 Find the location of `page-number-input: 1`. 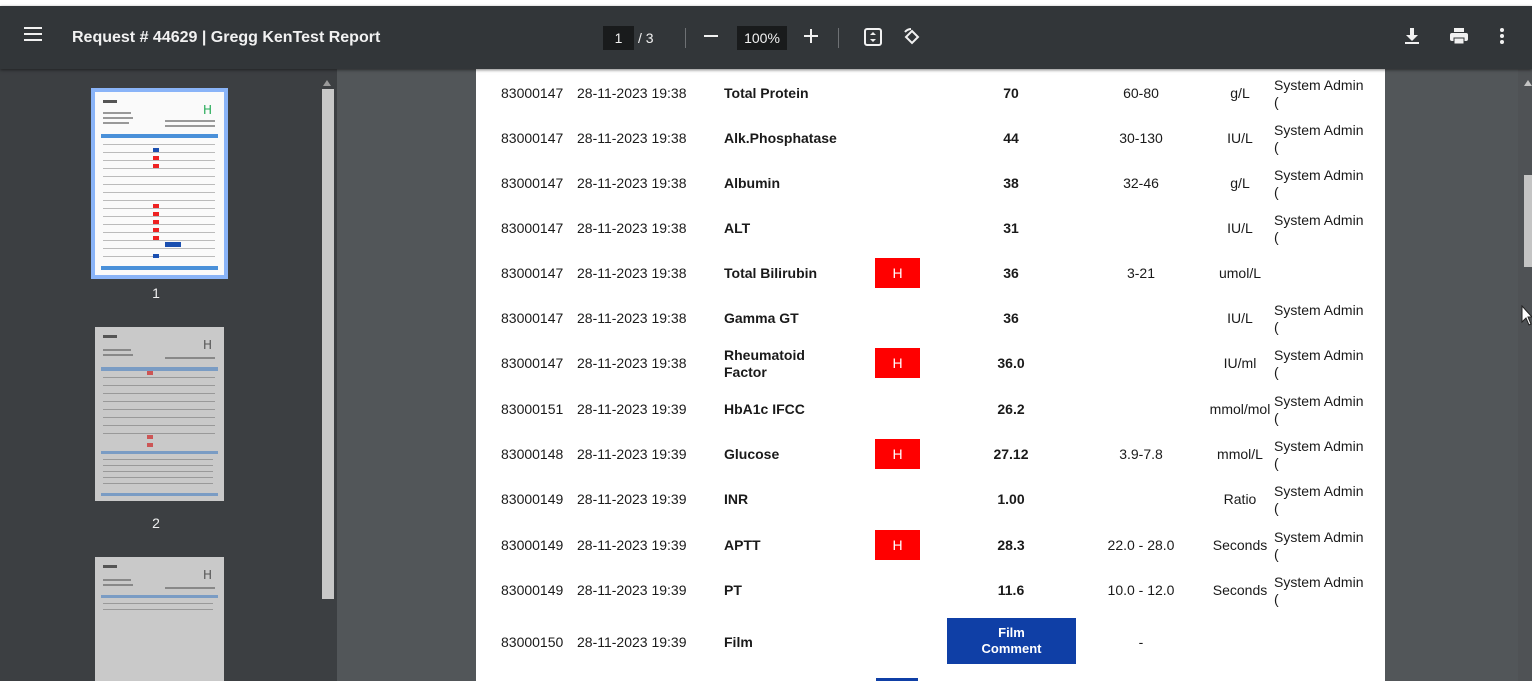

page-number-input: 1 is located at coordinates (618, 38).